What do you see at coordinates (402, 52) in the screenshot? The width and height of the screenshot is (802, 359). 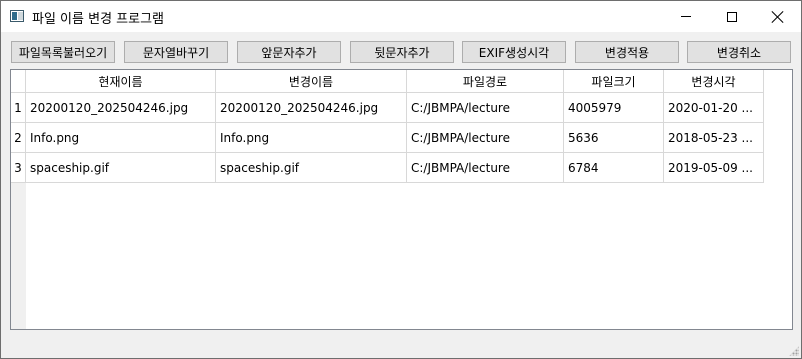 I see `add-suffix-button: 뒷문자추가` at bounding box center [402, 52].